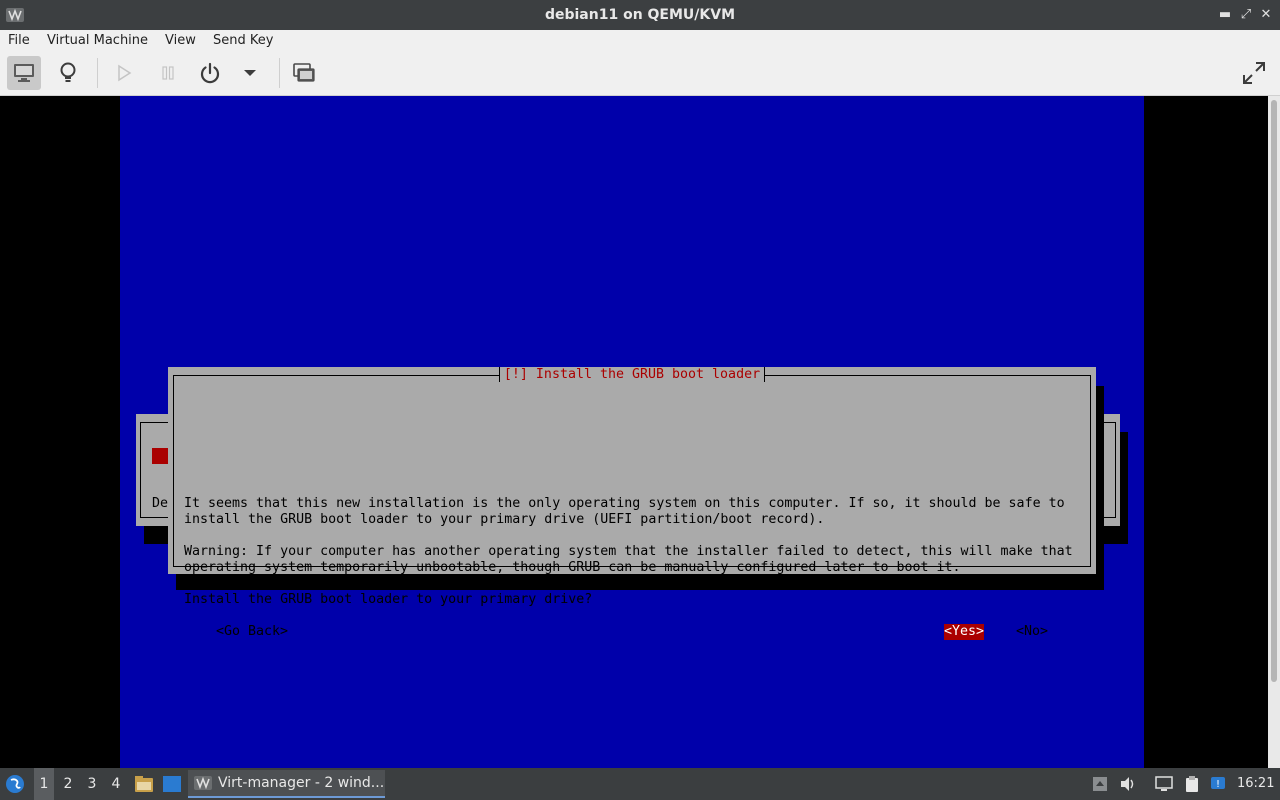  Describe the element at coordinates (172, 784) in the screenshot. I see `show-desktop-icon` at that location.